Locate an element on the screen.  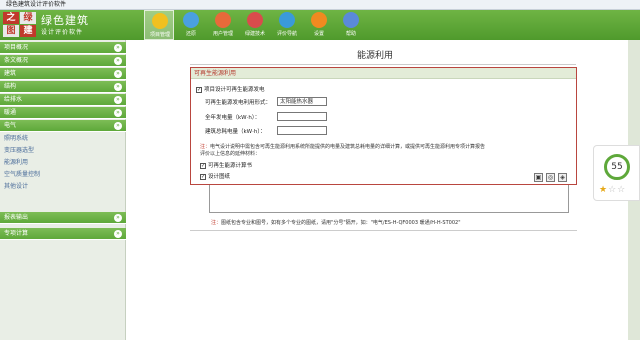
form-input: 太阳能热水器 is located at coordinates (302, 101).